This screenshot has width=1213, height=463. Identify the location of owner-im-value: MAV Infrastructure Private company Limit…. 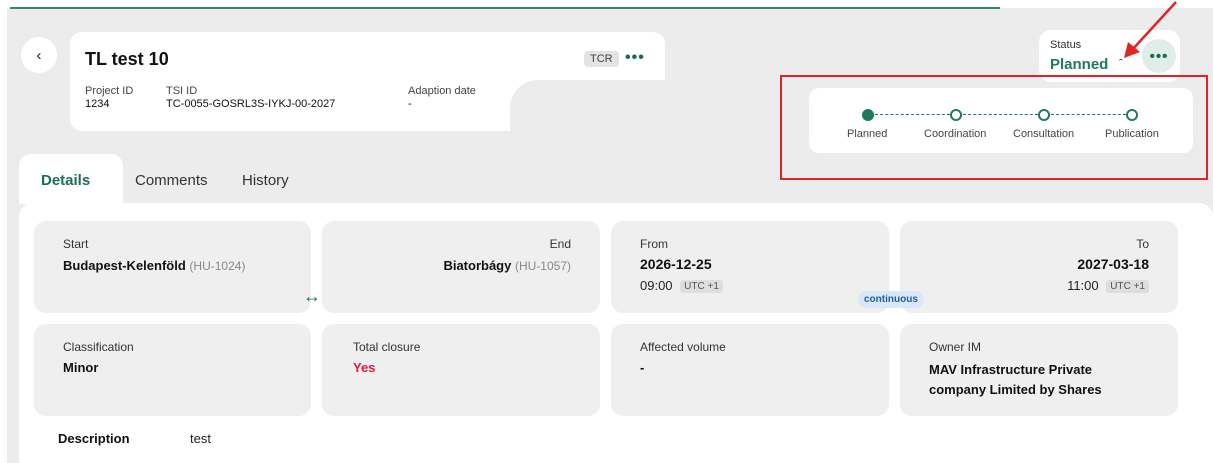
(1015, 379).